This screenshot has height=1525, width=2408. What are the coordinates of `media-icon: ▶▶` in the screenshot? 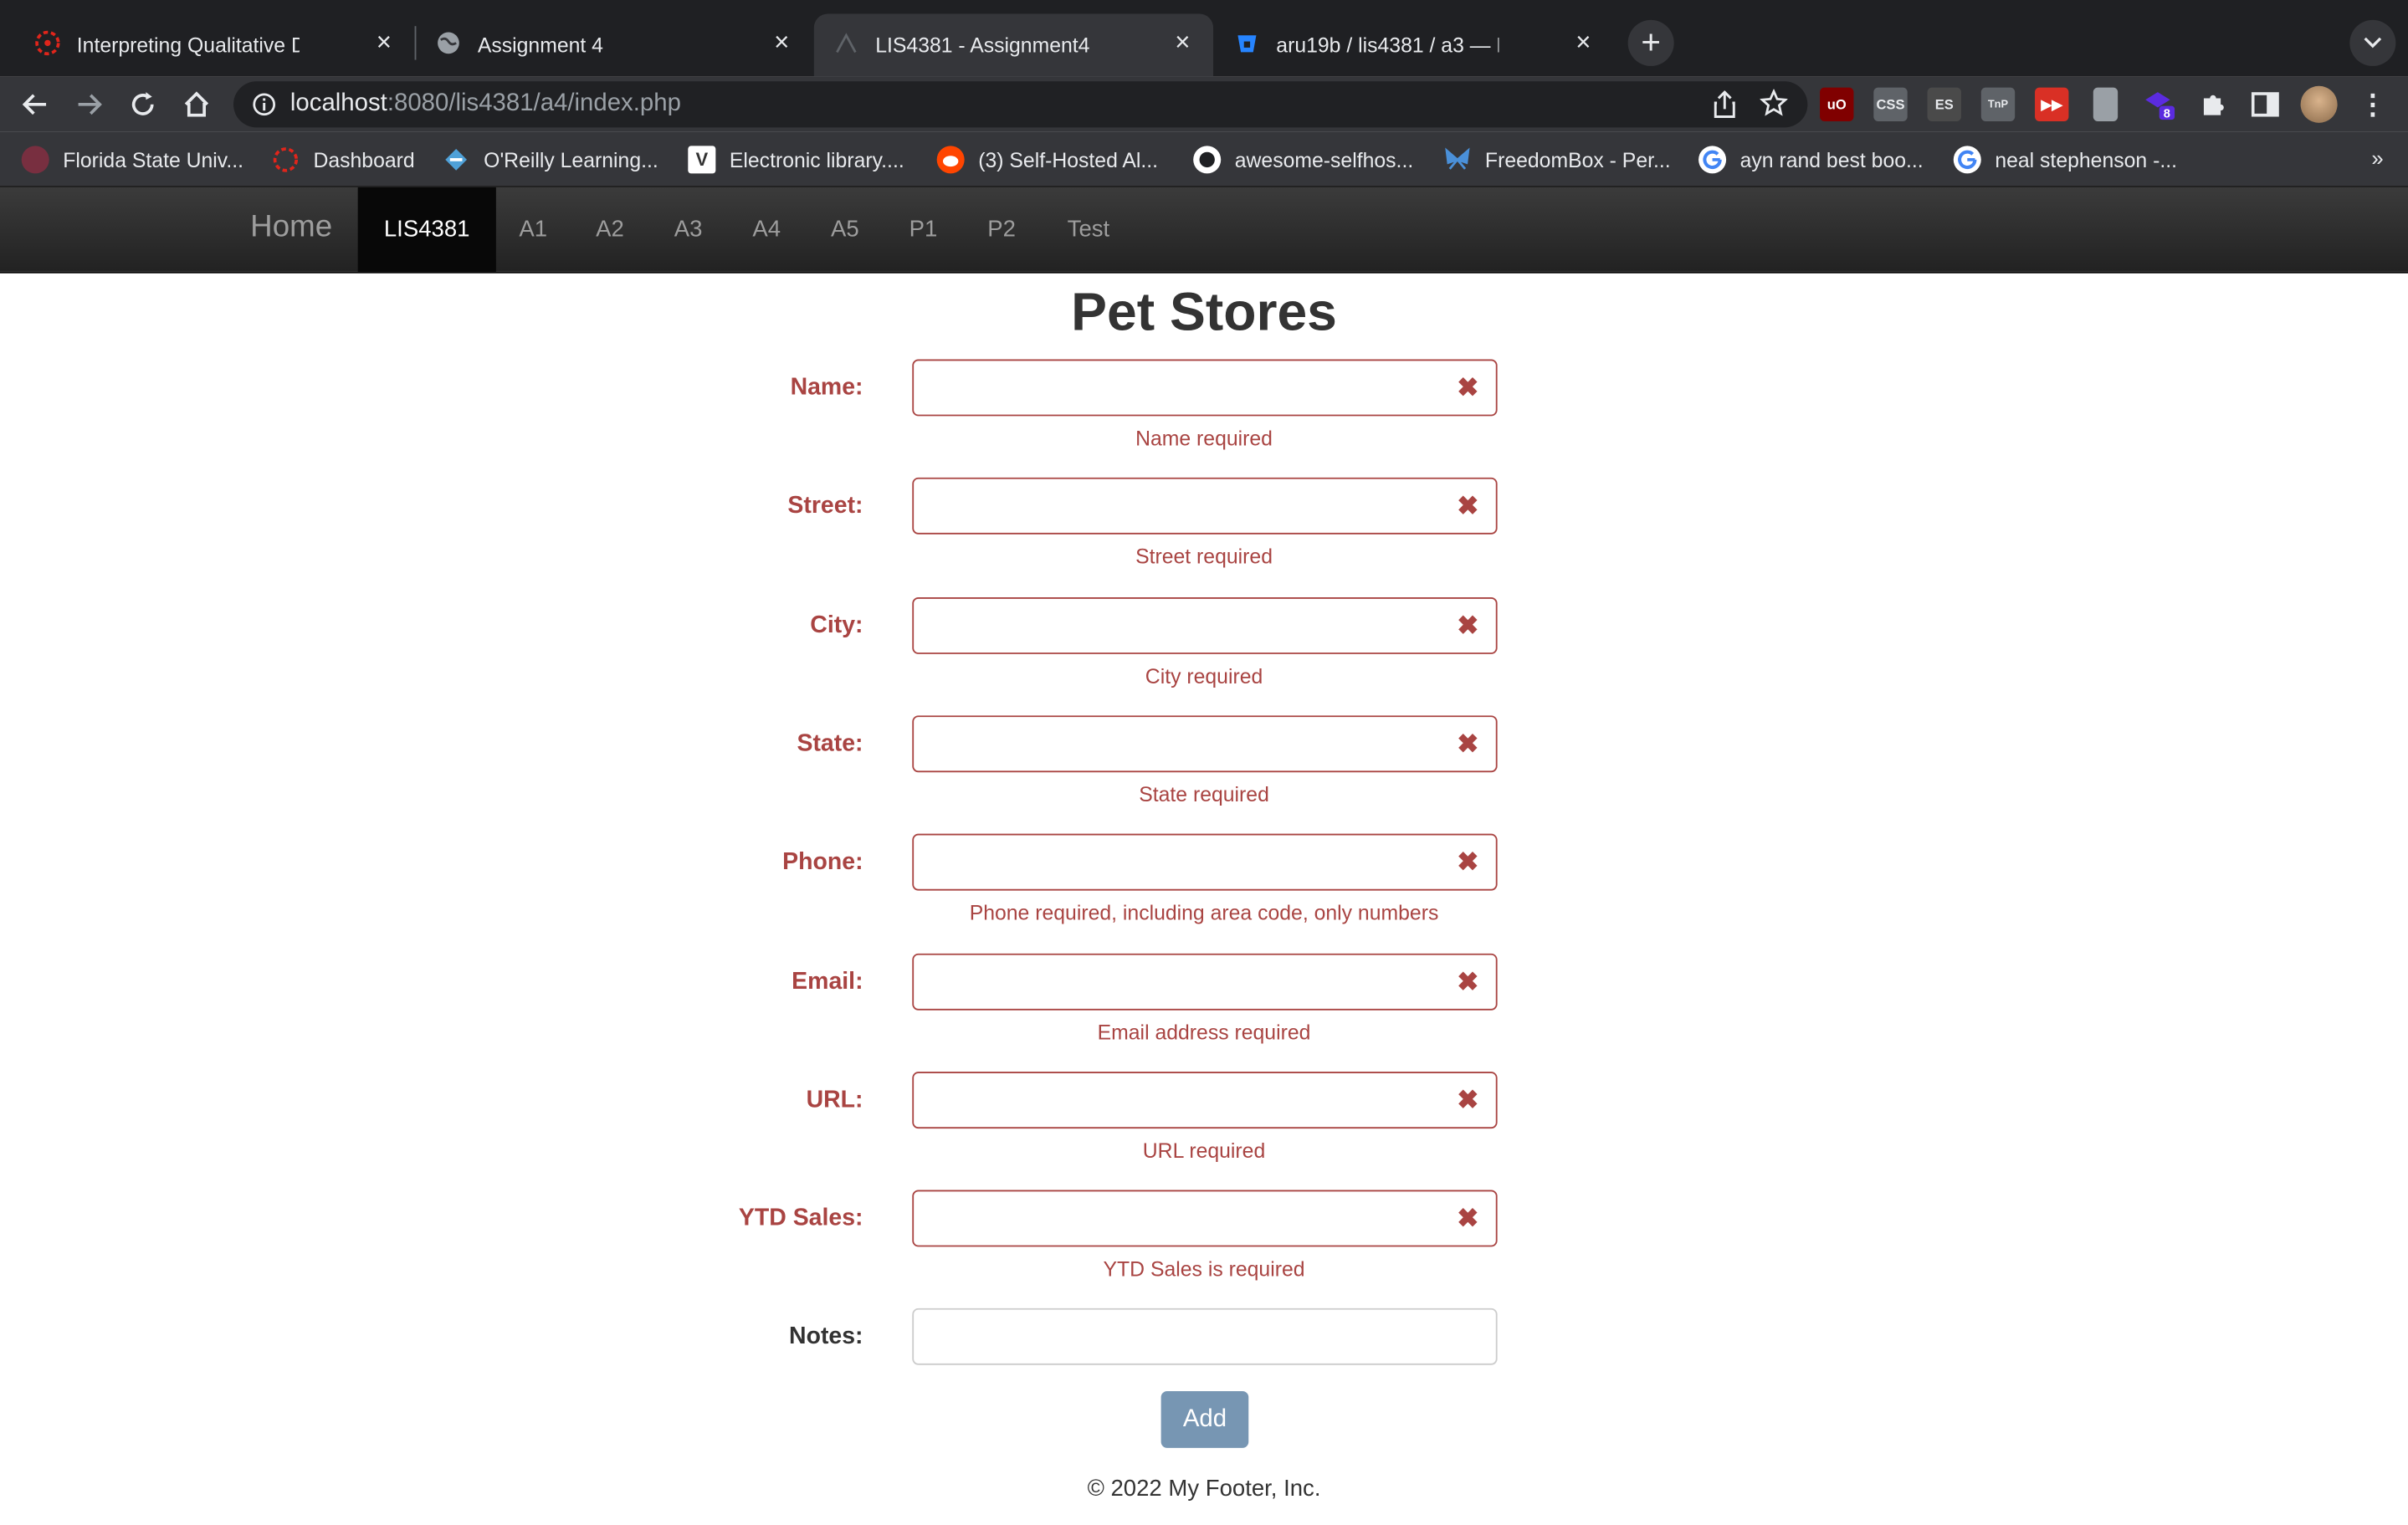 It's located at (2052, 105).